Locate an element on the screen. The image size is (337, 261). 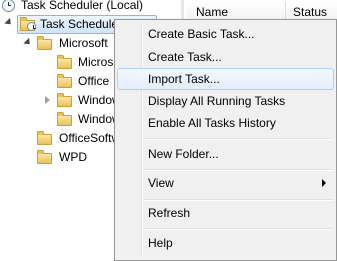
column-header-name: Name is located at coordinates (238, 10).